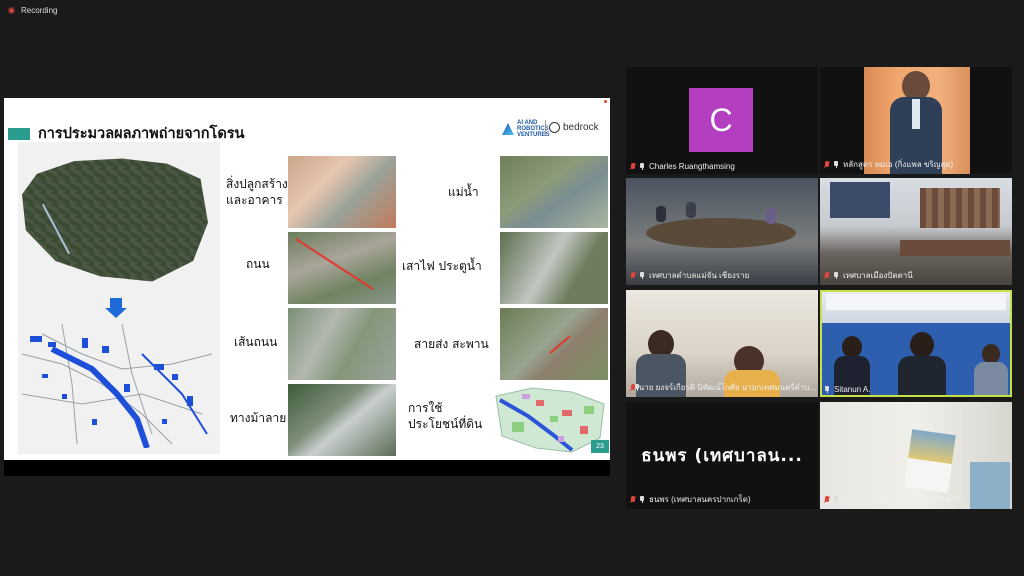  I want to click on participant-tile: หลักสูตร ทมเอ (กิ่งแพล ขริญสุด), so click(916, 120).